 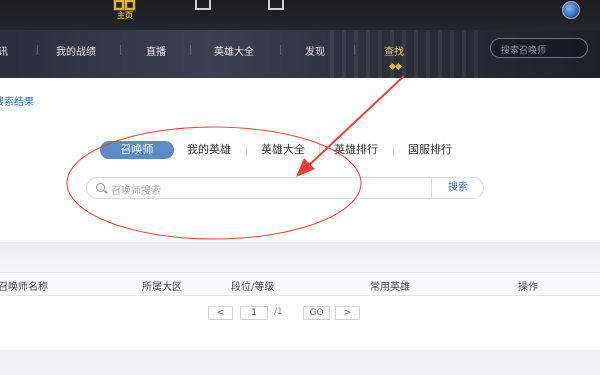 I want to click on column-common-heroes: 常用英雄, so click(x=390, y=287).